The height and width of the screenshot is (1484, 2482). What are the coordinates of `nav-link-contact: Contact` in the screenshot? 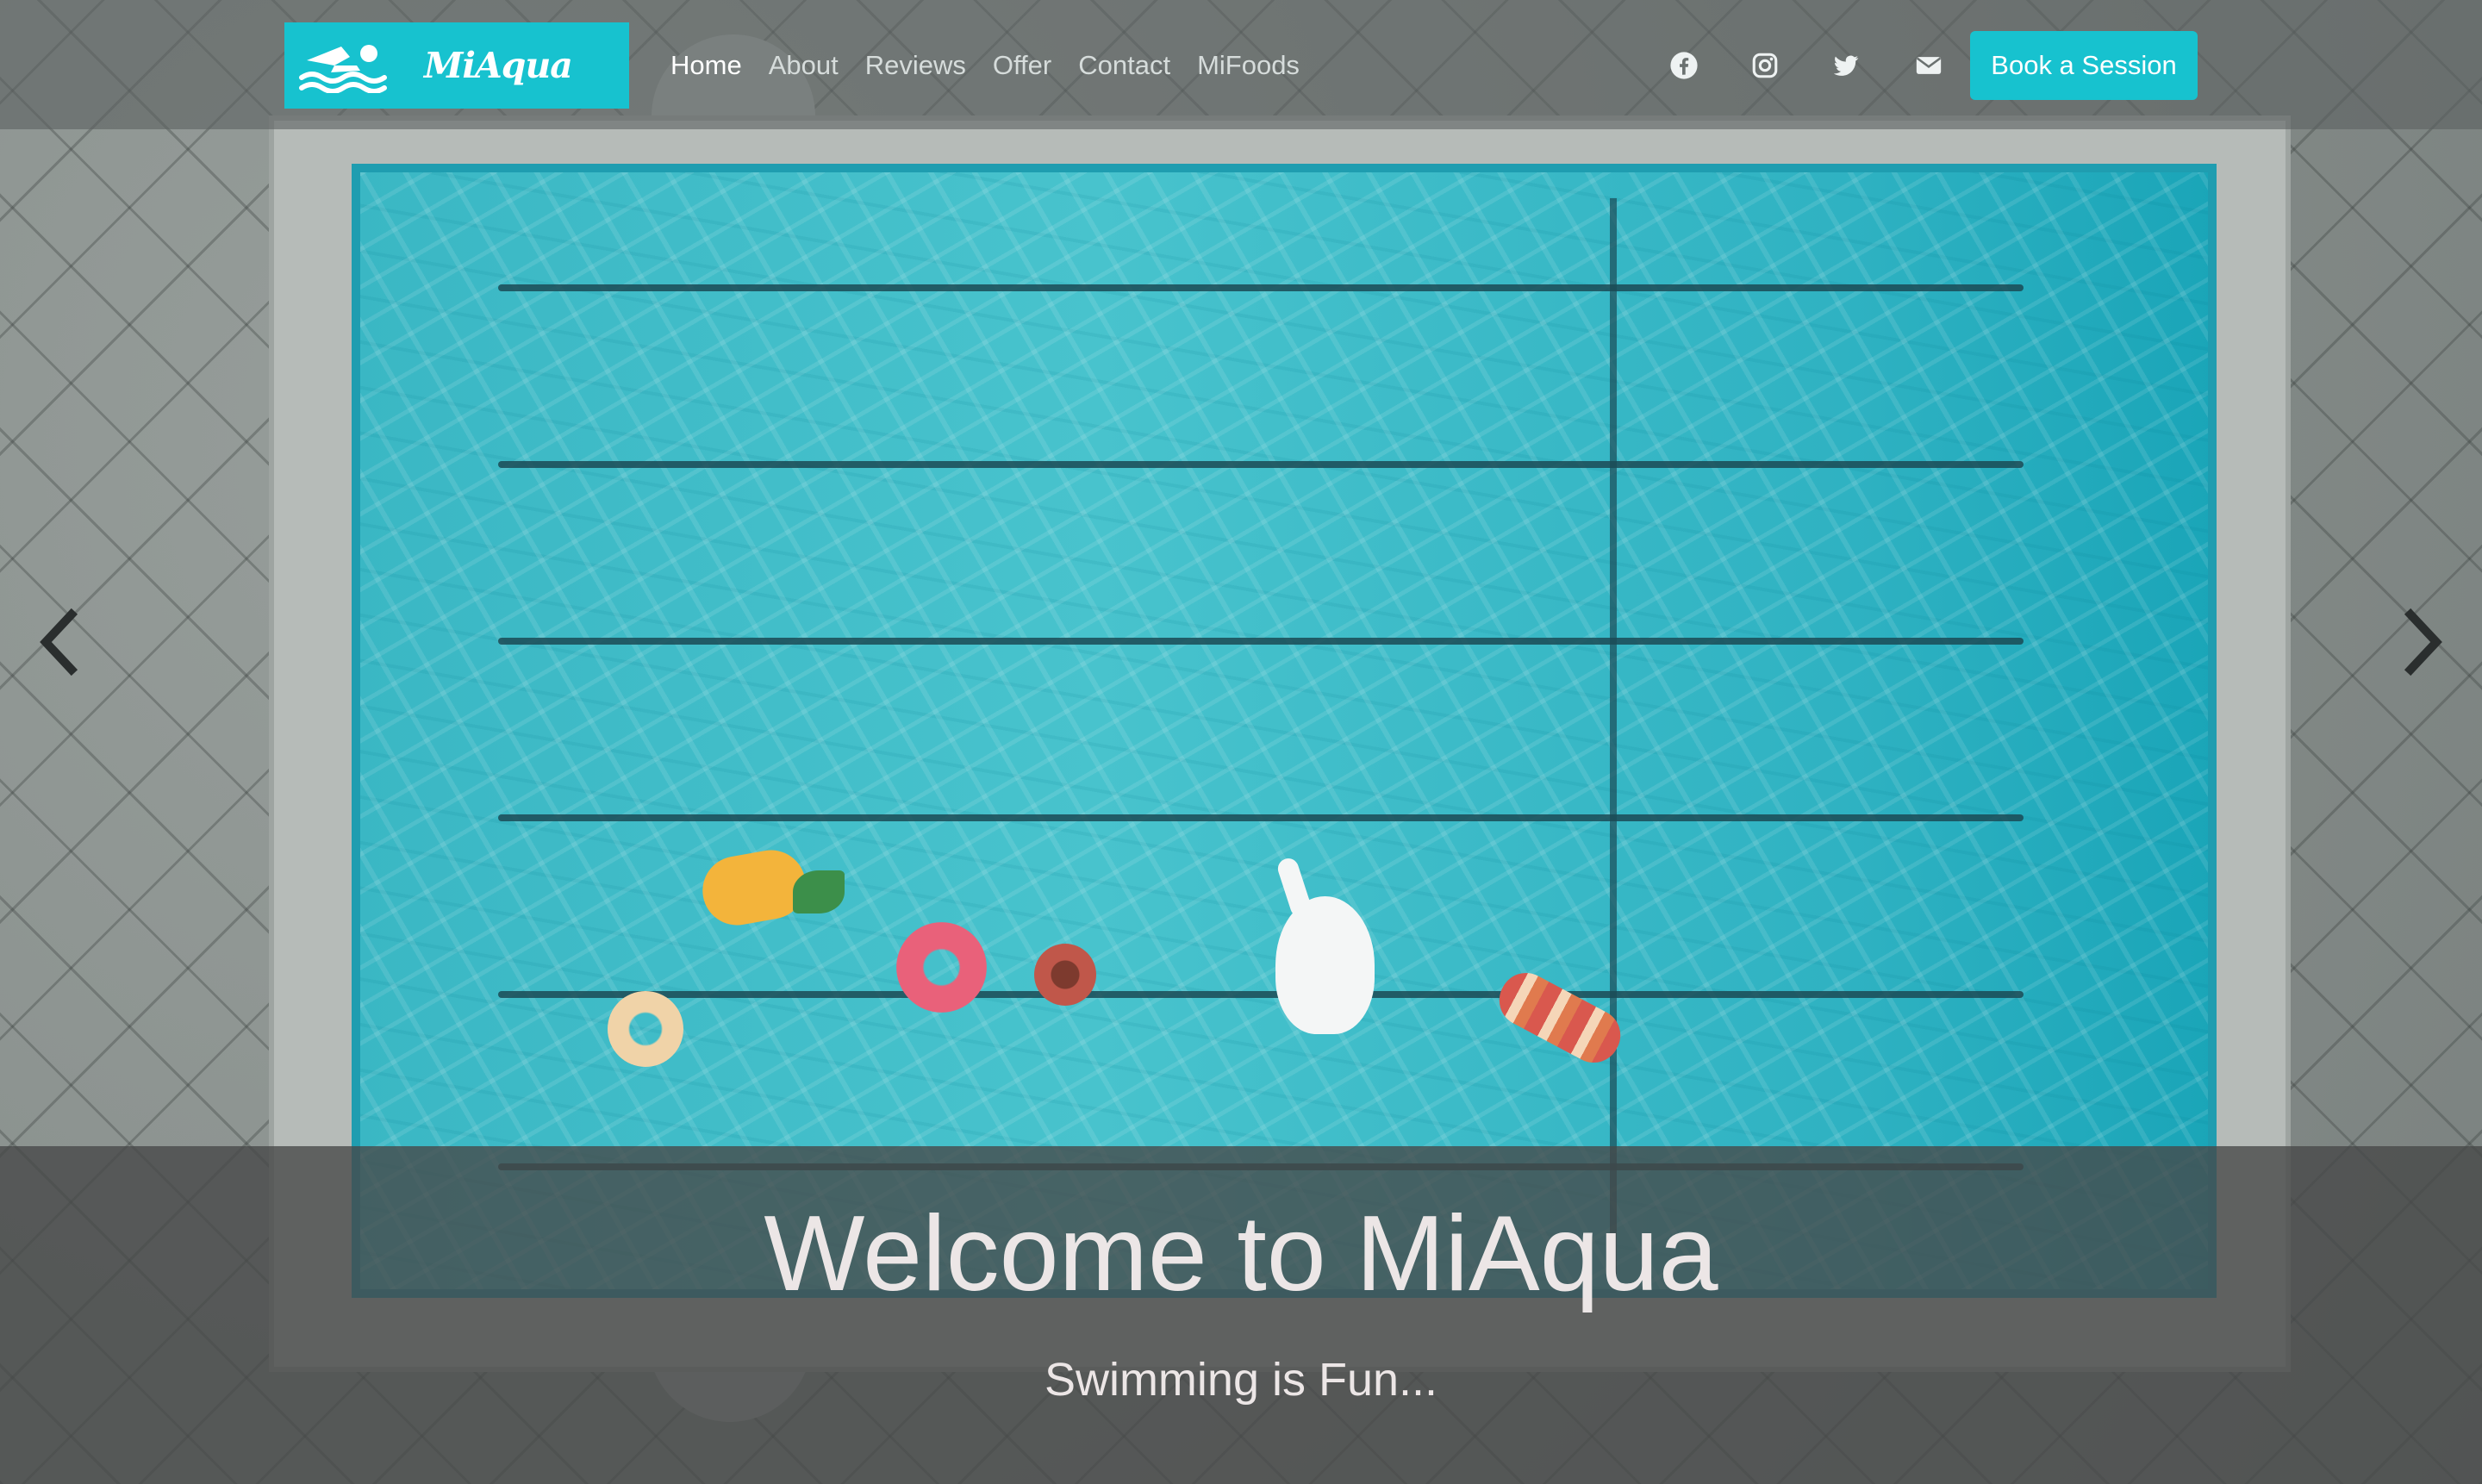 It's located at (1124, 65).